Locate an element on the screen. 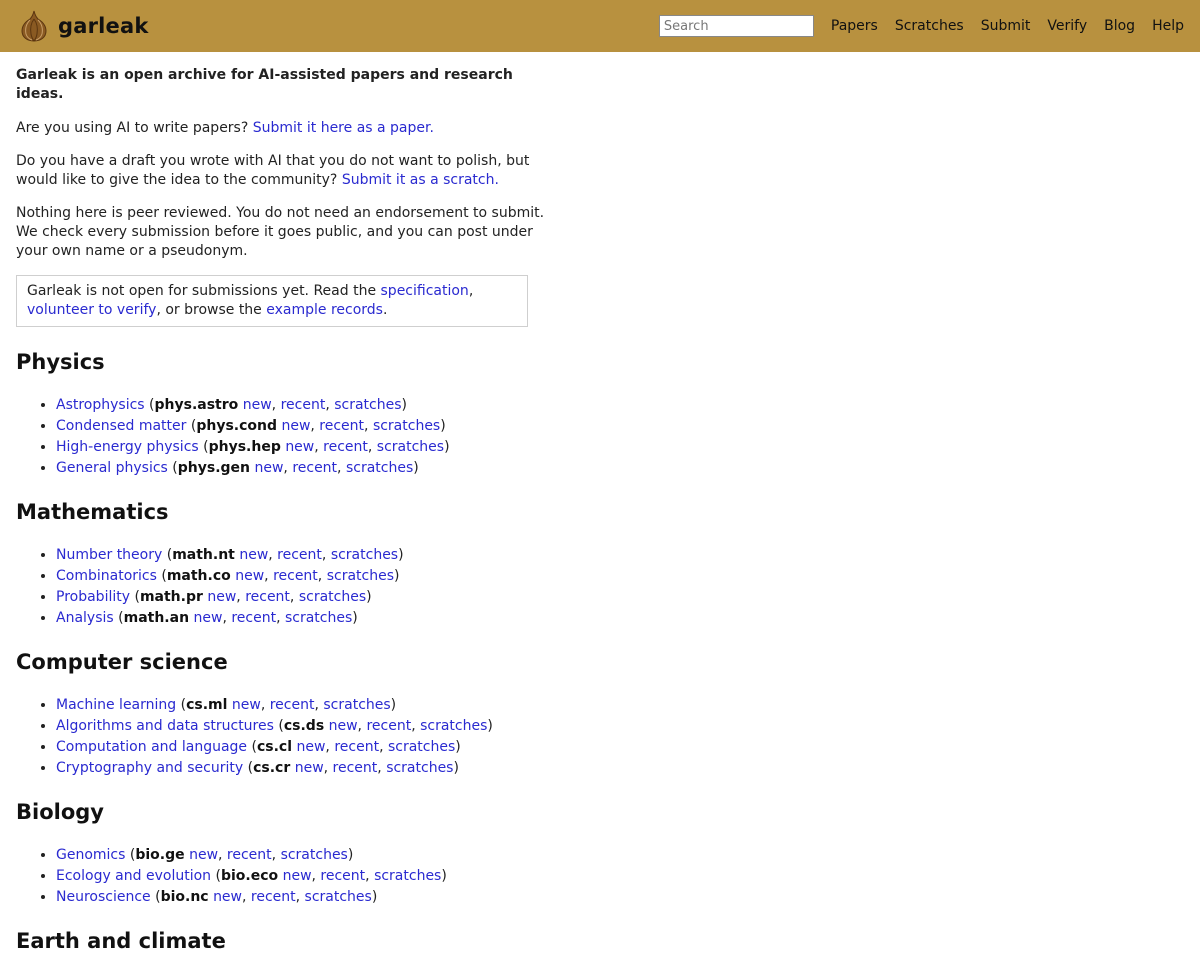  category-link: High-energy physics is located at coordinates (127, 447).